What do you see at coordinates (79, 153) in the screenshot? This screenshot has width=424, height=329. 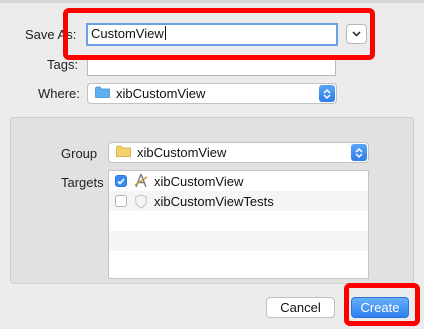 I see `group-label: Group` at bounding box center [79, 153].